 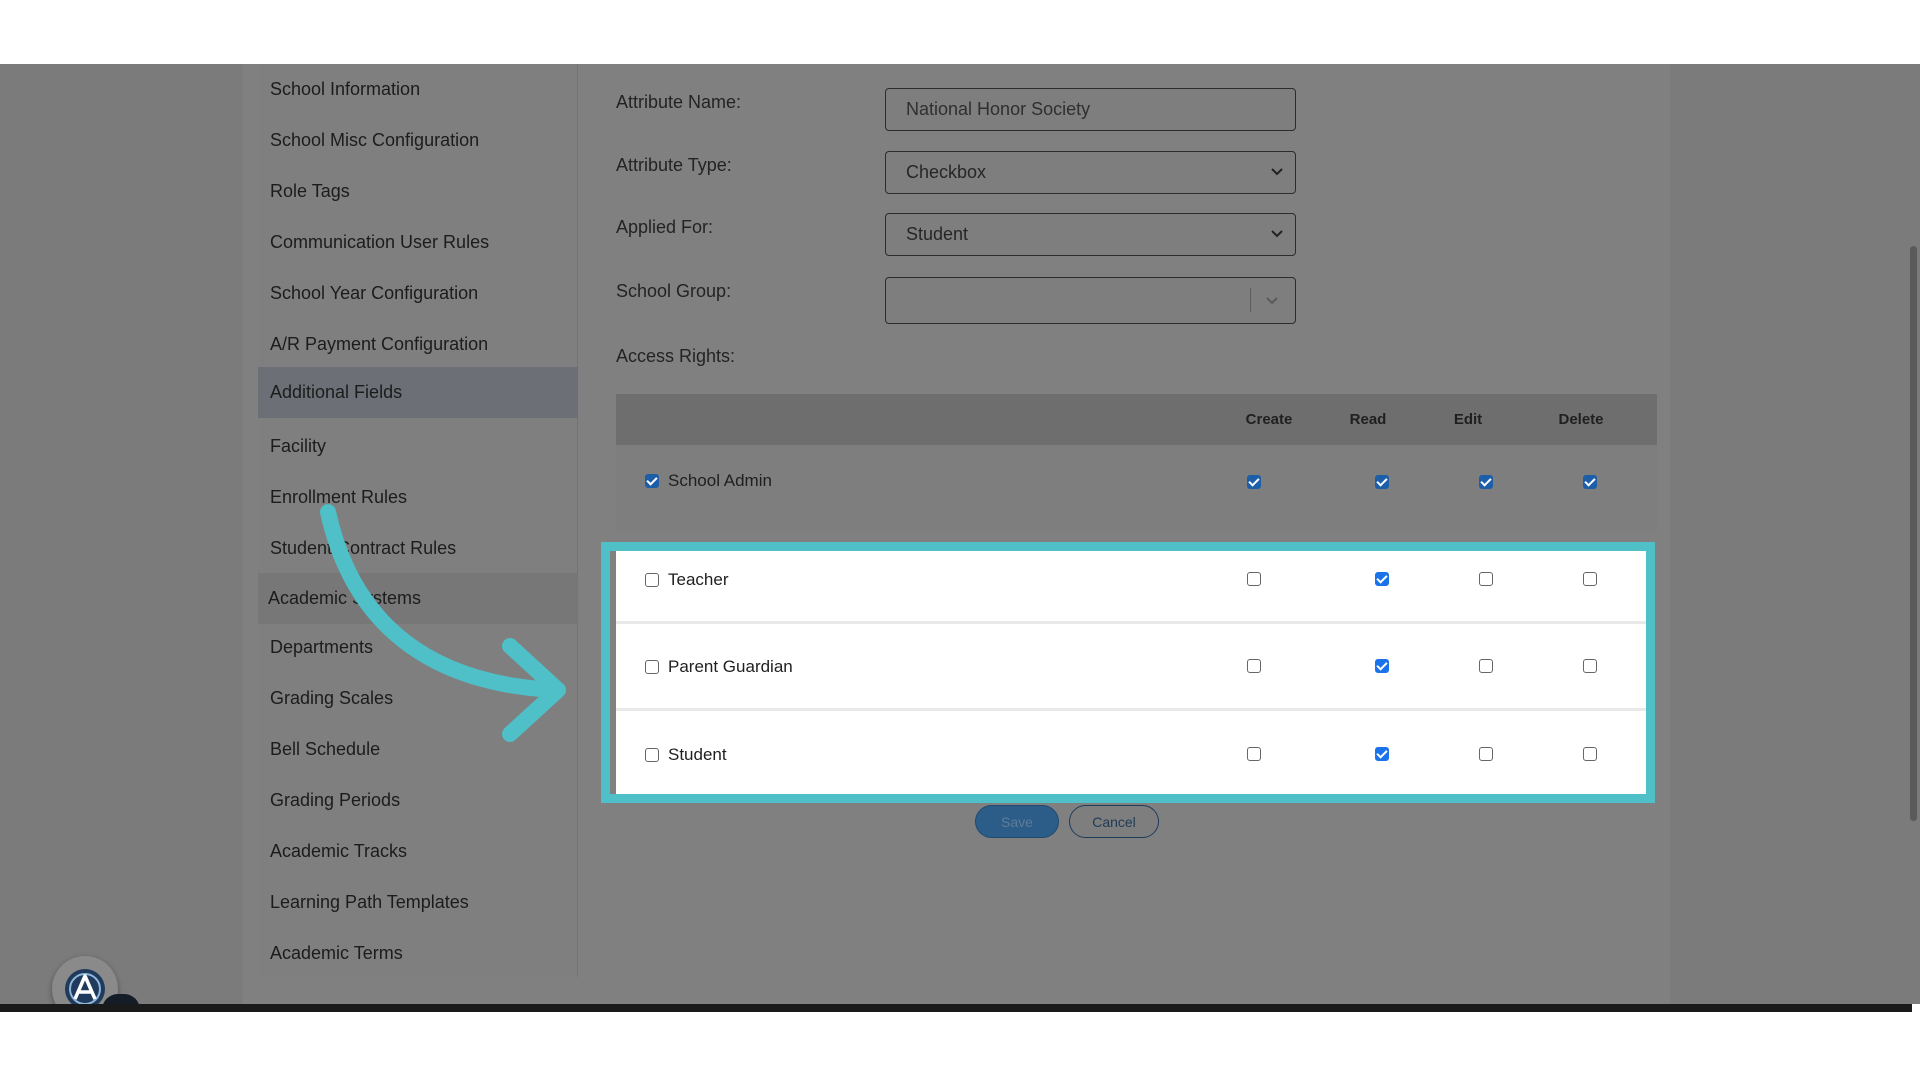 I want to click on bottom-edge-bar, so click(x=956, y=1008).